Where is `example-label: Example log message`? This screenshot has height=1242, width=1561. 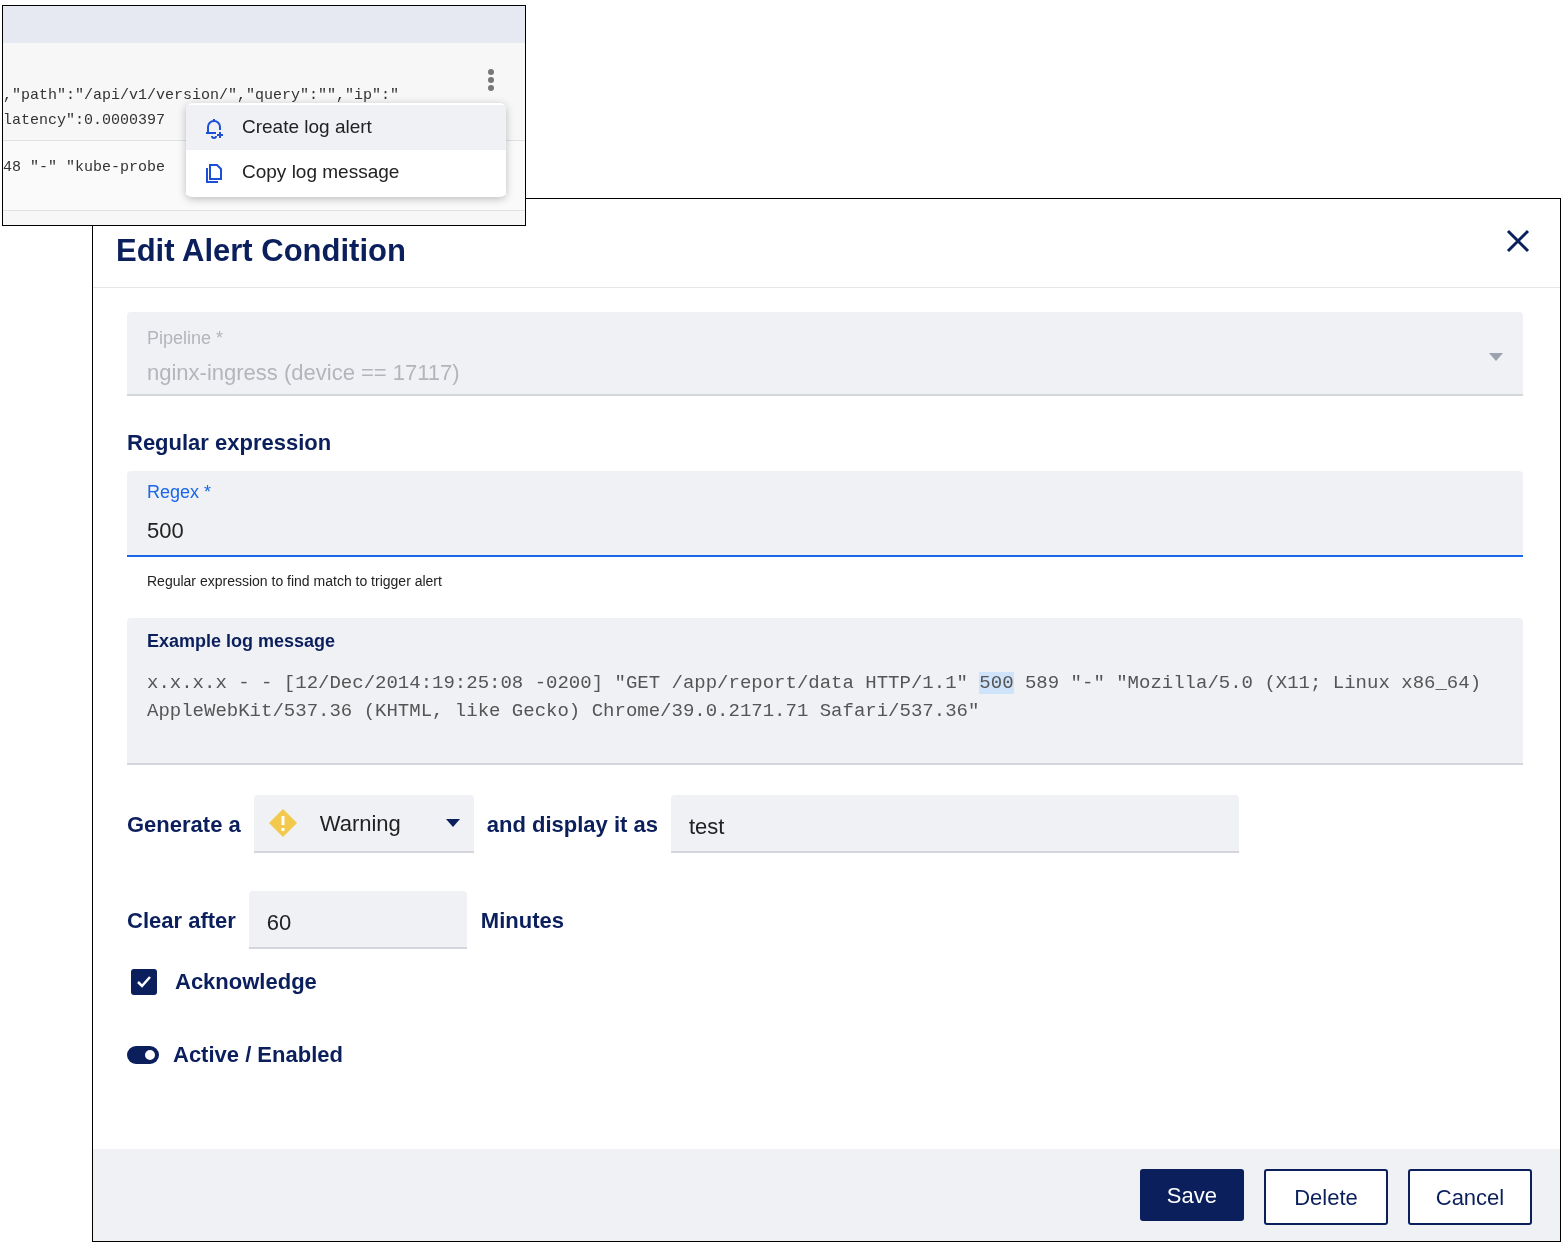
example-label: Example log message is located at coordinates (242, 641).